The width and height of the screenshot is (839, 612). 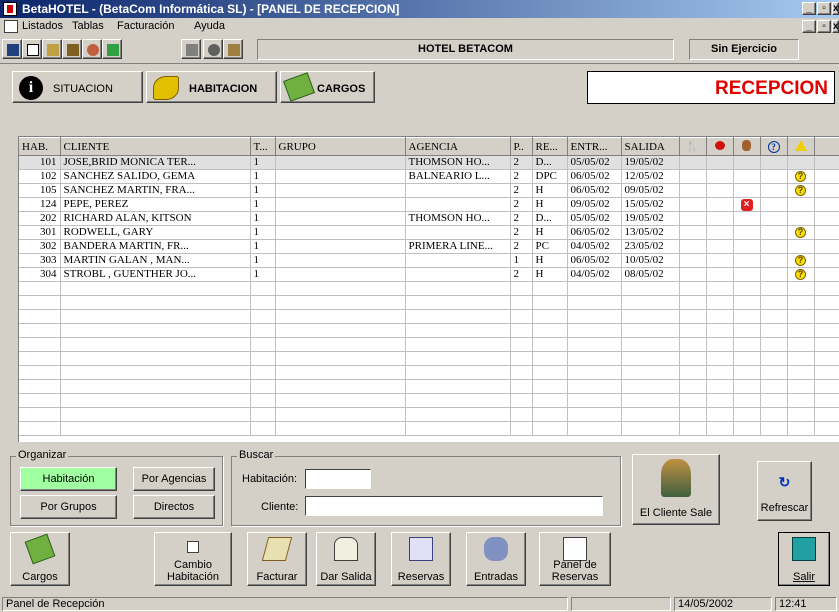 I want to click on table-row: 124 PEPE, PEREZ 1 2 H 09/05/02 15/05/02 ×, so click(x=429, y=204).